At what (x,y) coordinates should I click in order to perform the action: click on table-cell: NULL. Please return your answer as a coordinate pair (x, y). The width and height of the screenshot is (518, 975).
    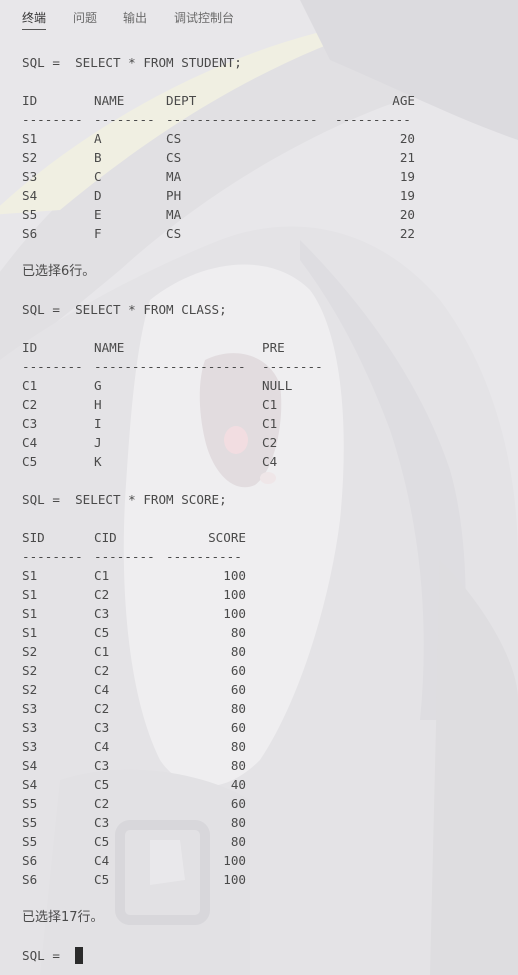
    Looking at the image, I should click on (277, 385).